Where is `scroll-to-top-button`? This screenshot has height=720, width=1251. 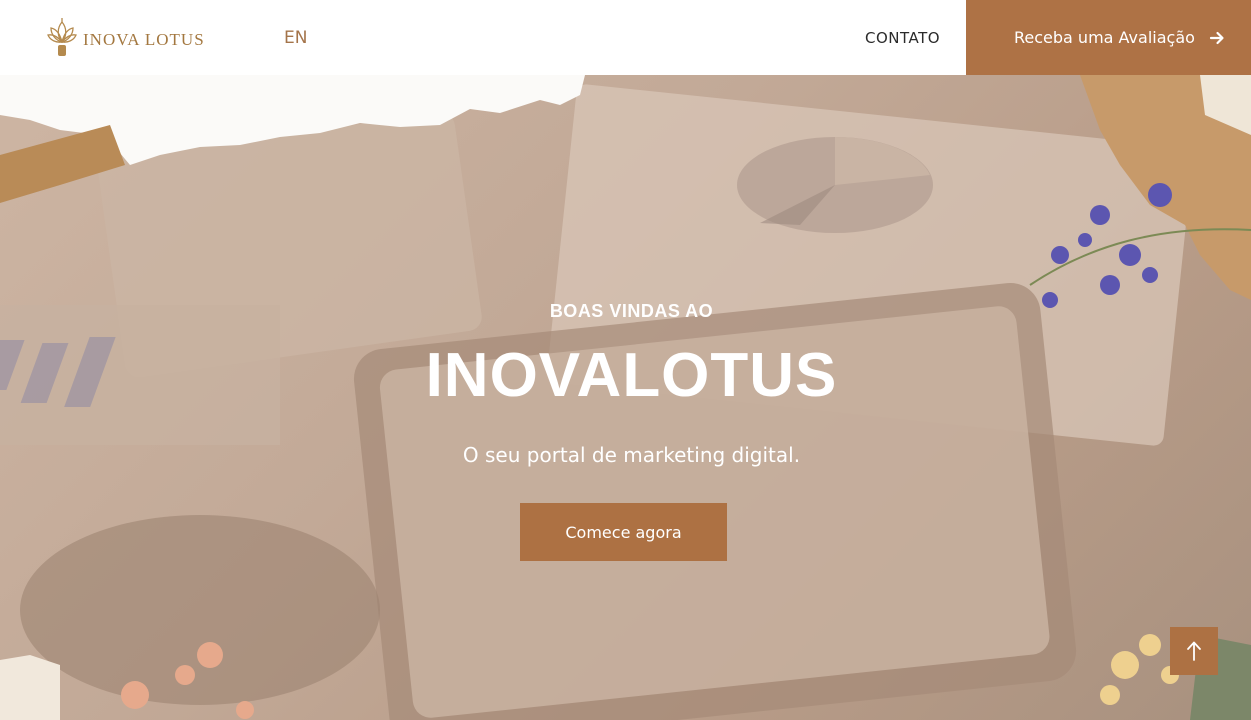
scroll-to-top-button is located at coordinates (1194, 651).